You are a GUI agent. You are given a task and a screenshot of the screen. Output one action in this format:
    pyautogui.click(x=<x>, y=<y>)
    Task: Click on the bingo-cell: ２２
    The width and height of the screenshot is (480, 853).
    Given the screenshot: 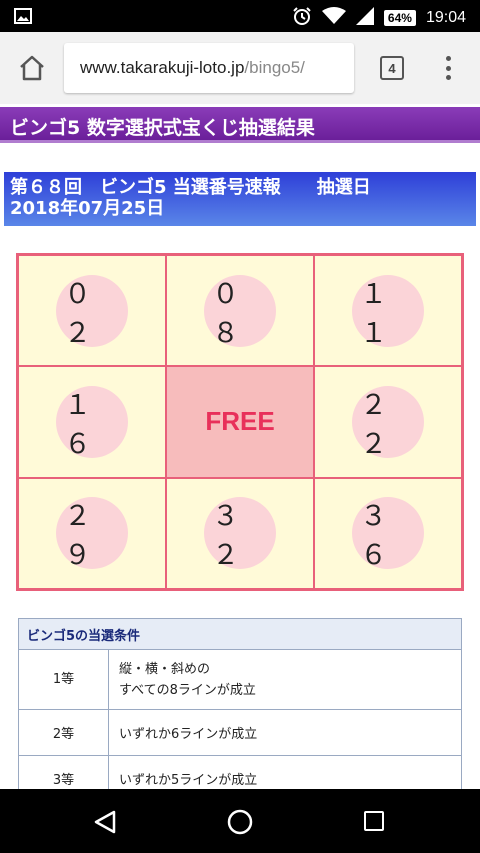 What is the action you would take?
    pyautogui.click(x=388, y=422)
    